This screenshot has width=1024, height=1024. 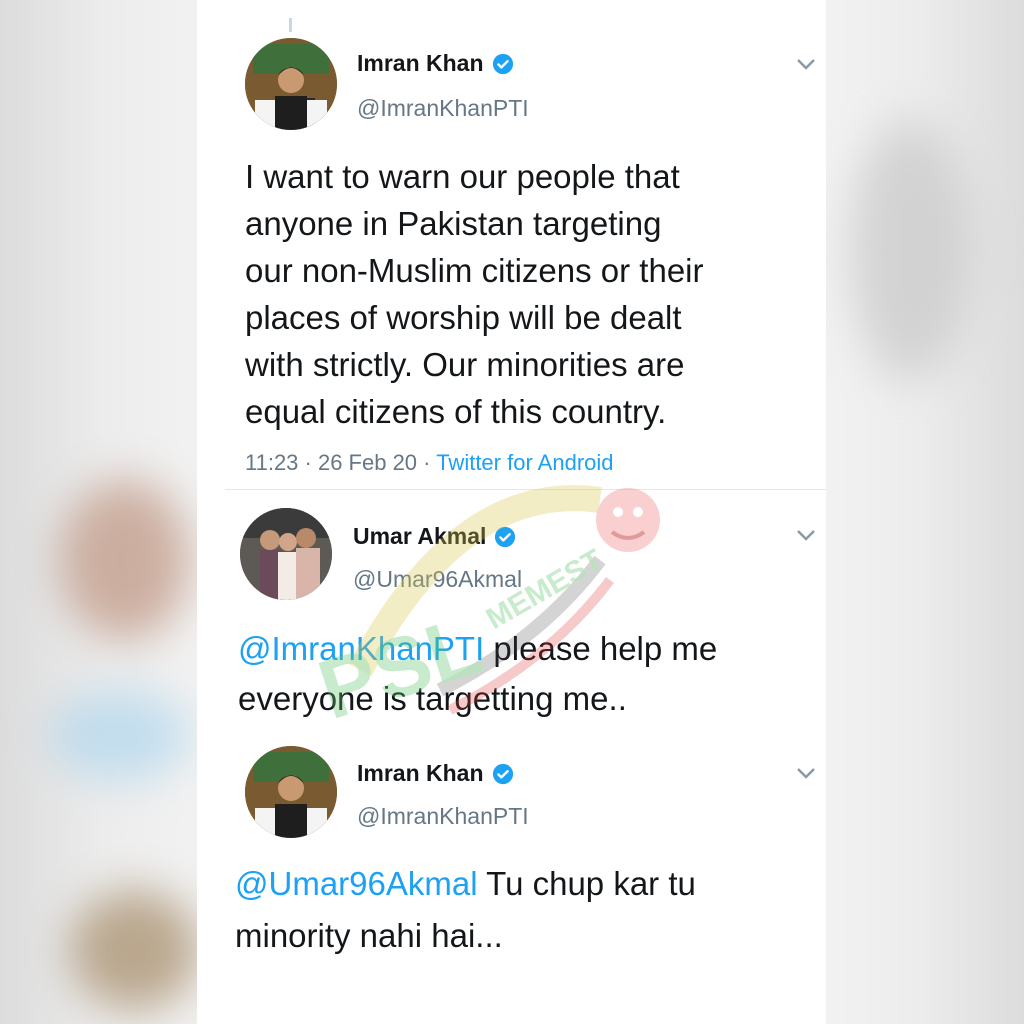 I want to click on tweet-meta: 11:23 · 26 Feb 20 · Twitter for Android, so click(x=429, y=463).